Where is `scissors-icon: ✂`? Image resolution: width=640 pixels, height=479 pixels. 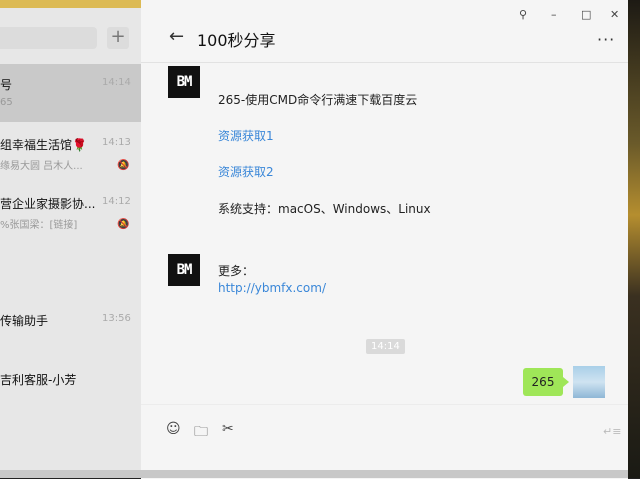
scissors-icon: ✂ is located at coordinates (228, 429).